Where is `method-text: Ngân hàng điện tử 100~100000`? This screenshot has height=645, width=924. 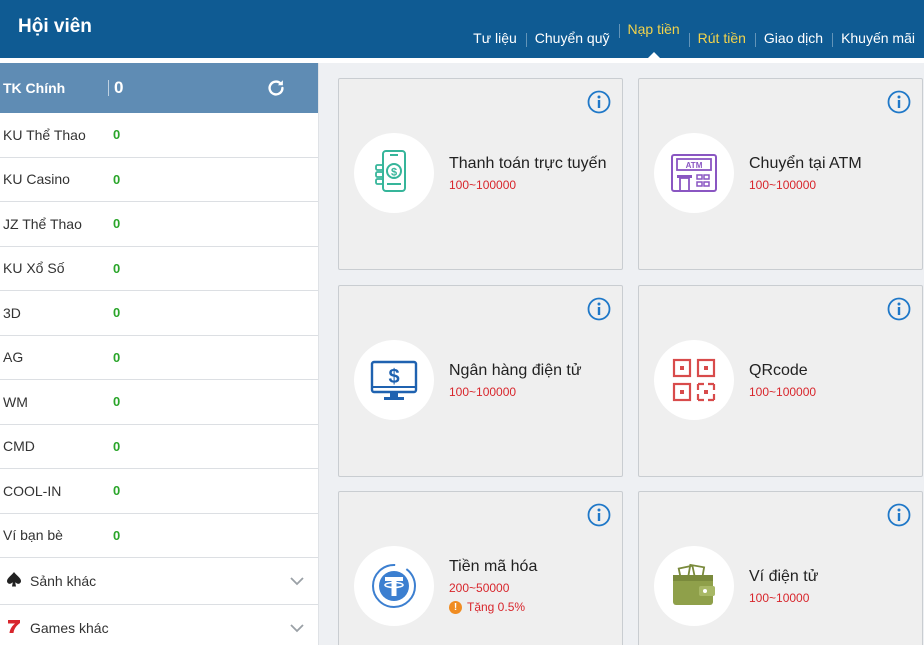
method-text: Ngân hàng điện tử 100~100000 is located at coordinates (515, 380).